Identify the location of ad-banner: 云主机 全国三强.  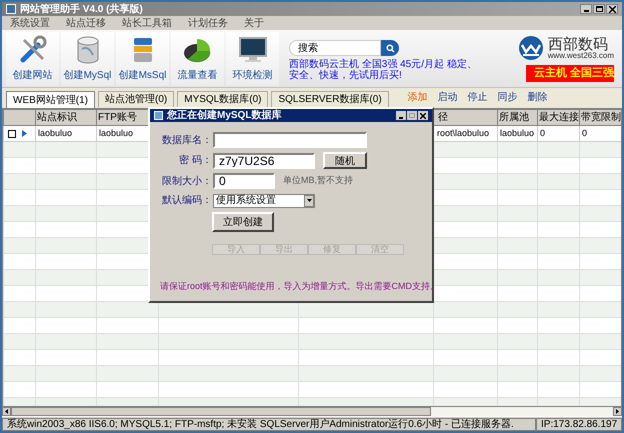
(570, 73).